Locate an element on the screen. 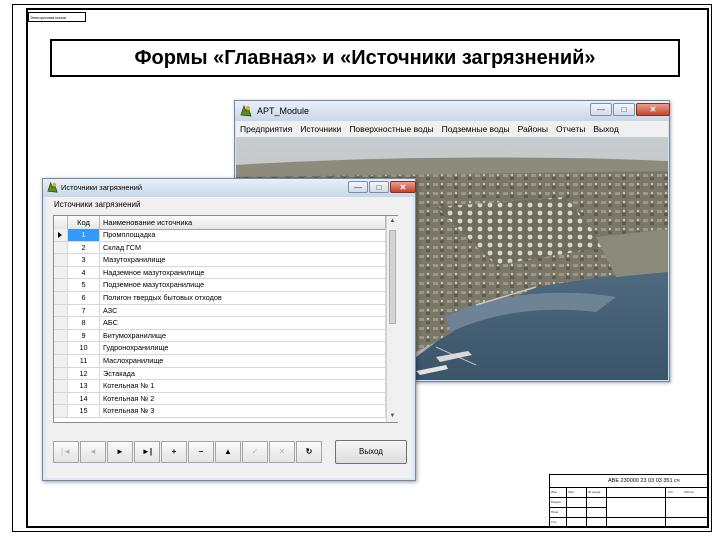 Image resolution: width=720 pixels, height=540 pixels. cell-code: 3 is located at coordinates (84, 260).